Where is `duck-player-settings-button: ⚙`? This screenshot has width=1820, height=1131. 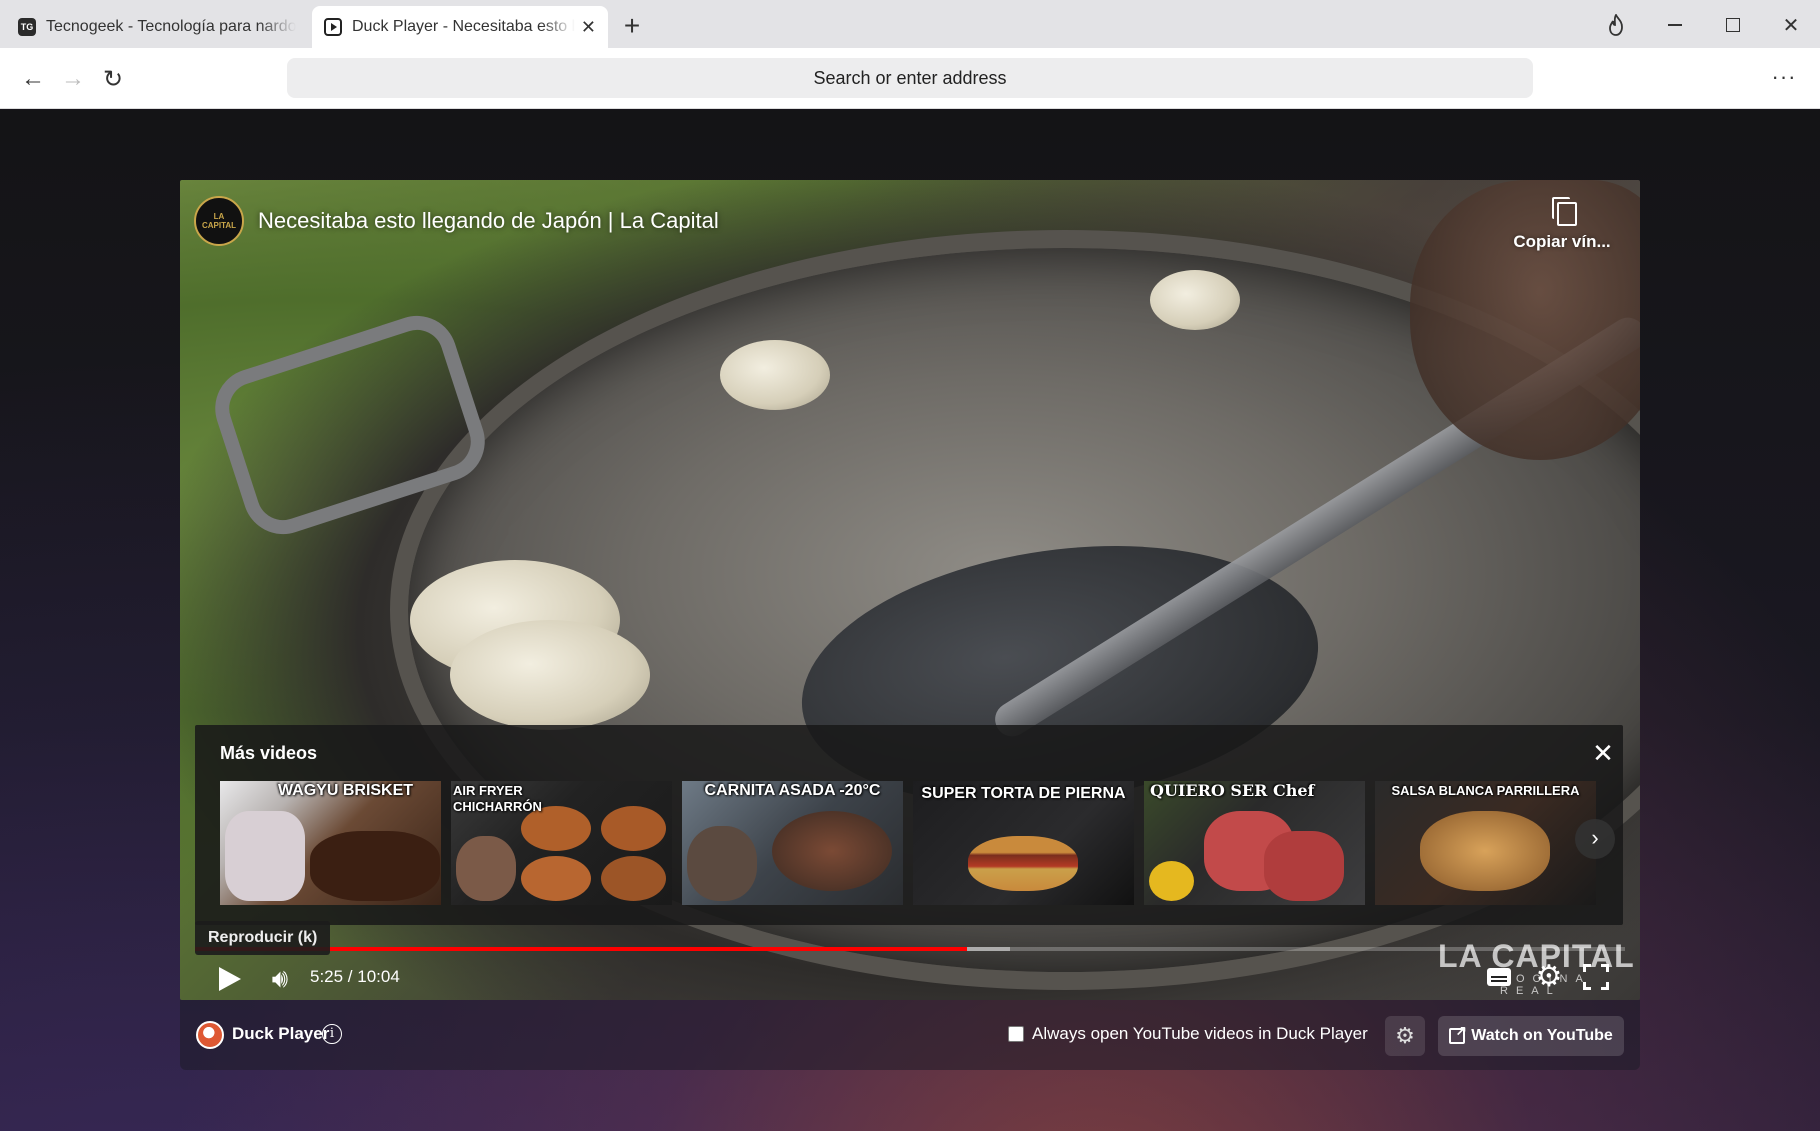
duck-player-settings-button: ⚙ is located at coordinates (1405, 1036).